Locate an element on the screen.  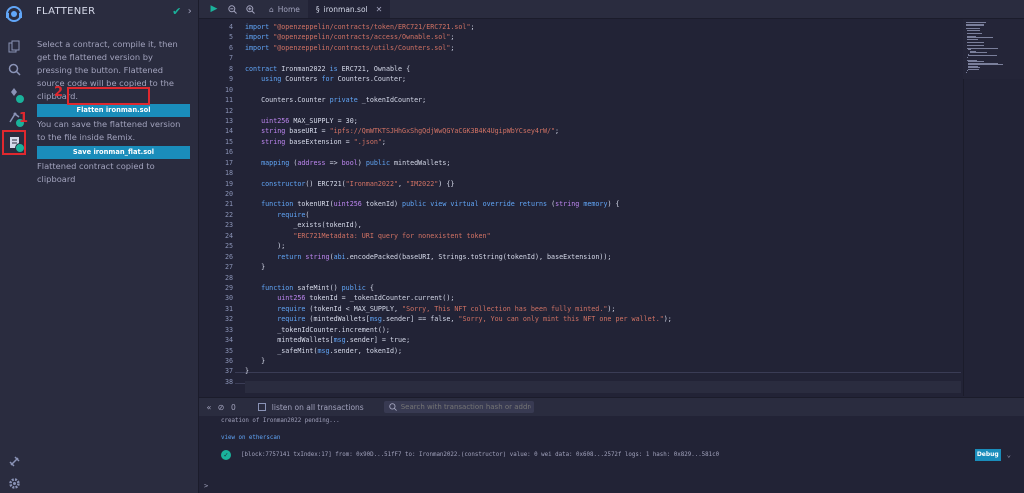
home-icon: ⌂ is located at coordinates (271, 9).